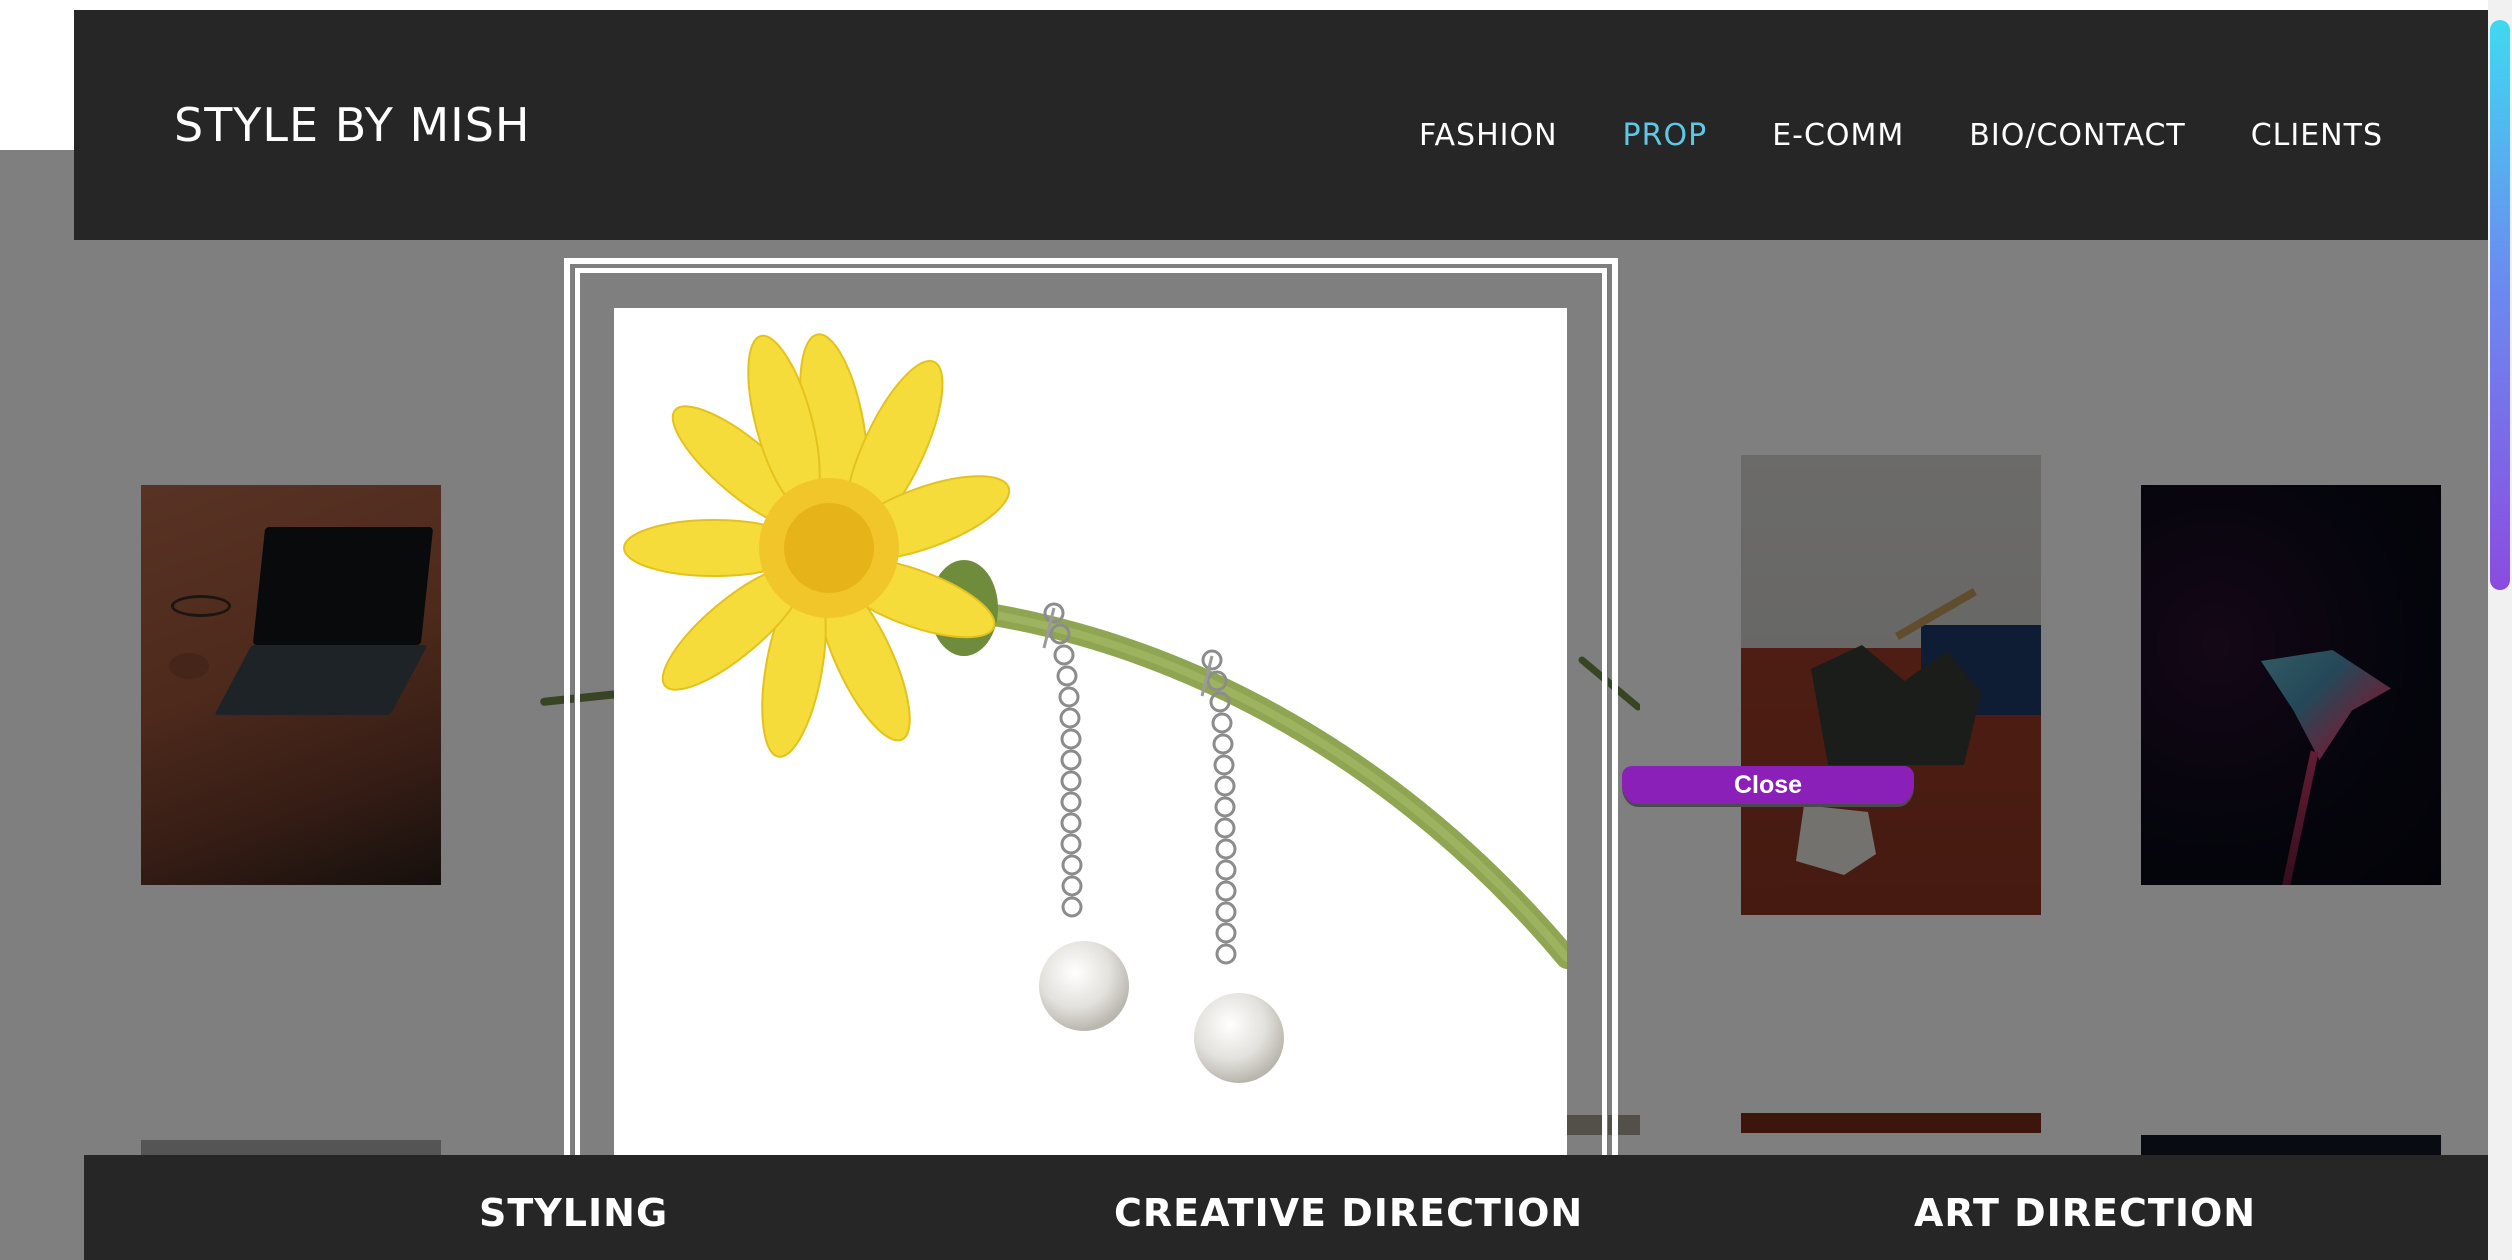  I want to click on site-brand: STYLE BY MISH, so click(352, 125).